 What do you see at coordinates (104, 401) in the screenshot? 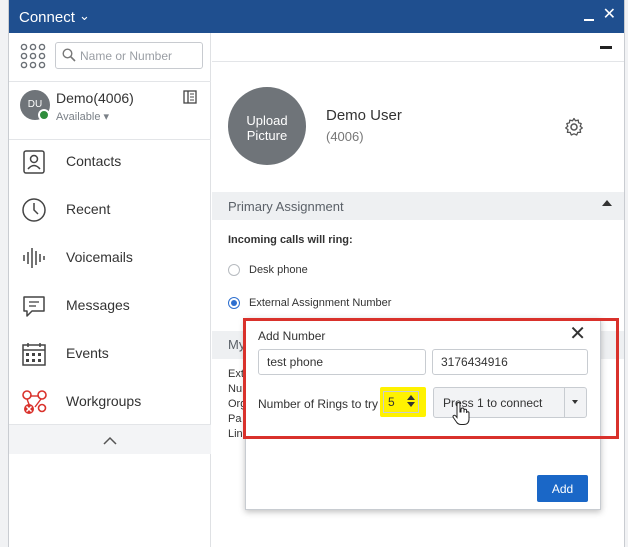
I see `nav-label: Workgroups` at bounding box center [104, 401].